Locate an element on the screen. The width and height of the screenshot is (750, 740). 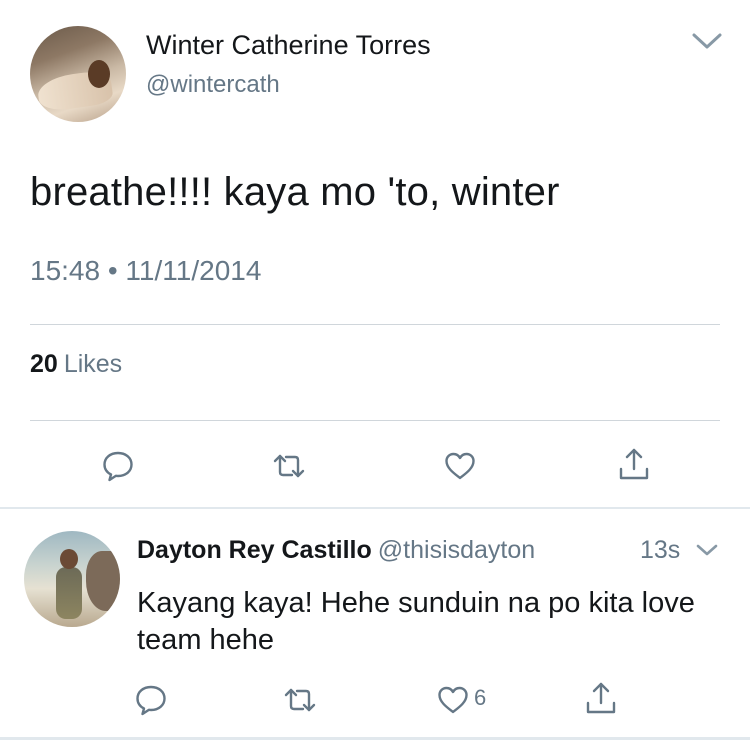
reply-like-count: 6 is located at coordinates (480, 697).